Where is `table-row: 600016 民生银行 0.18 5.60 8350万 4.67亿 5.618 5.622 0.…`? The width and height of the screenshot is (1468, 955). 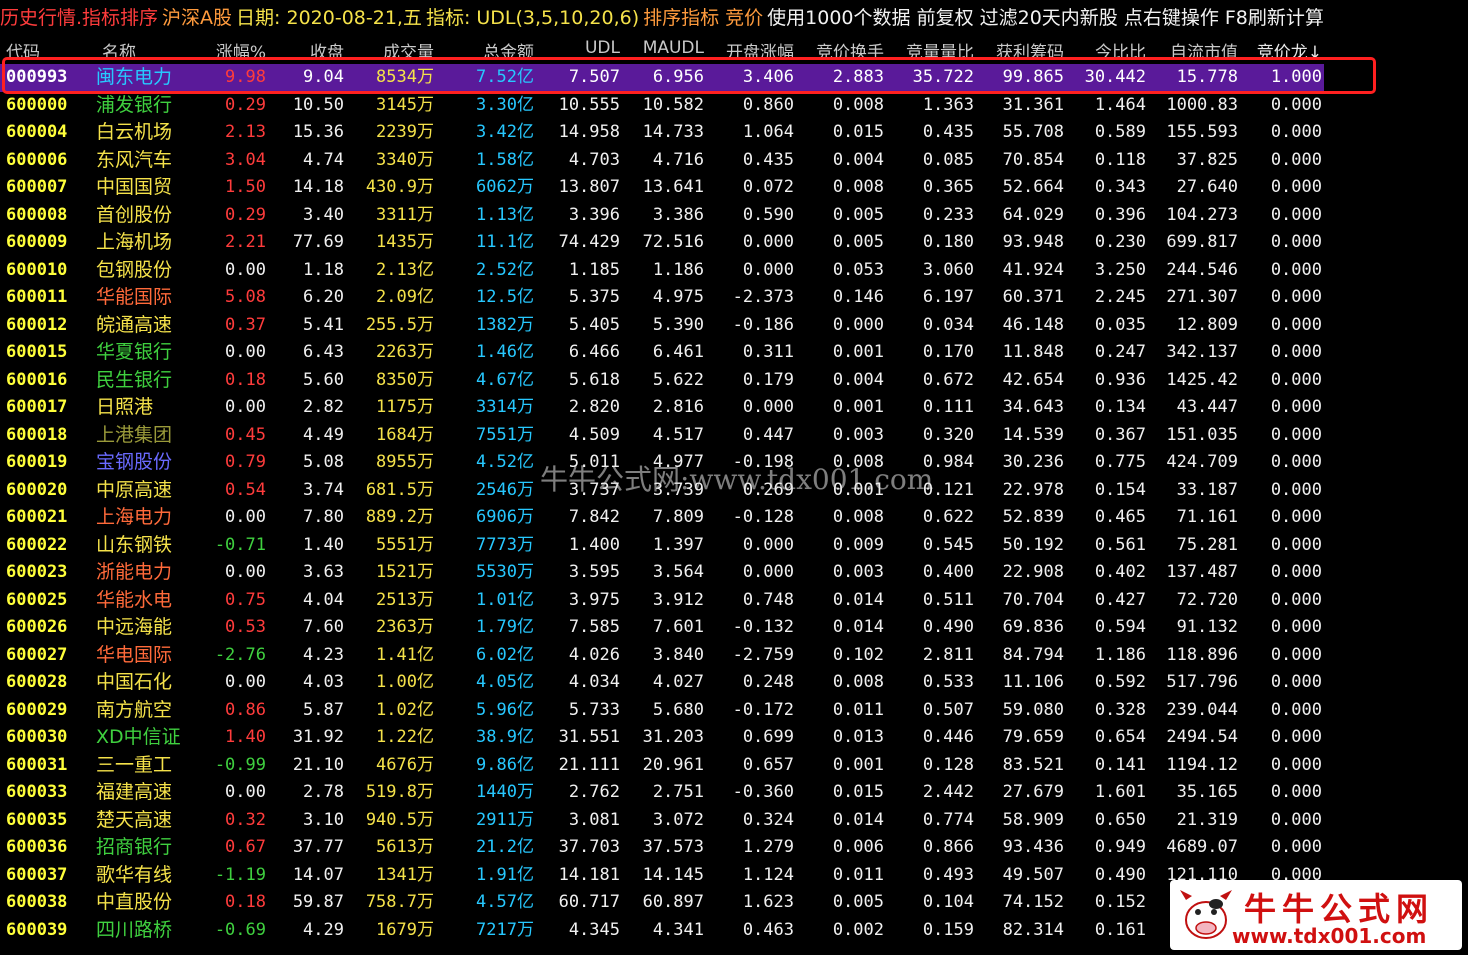
table-row: 600016 民生银行 0.18 5.60 8350万 4.67亿 5.618 5.622 0.… is located at coordinates (734, 381).